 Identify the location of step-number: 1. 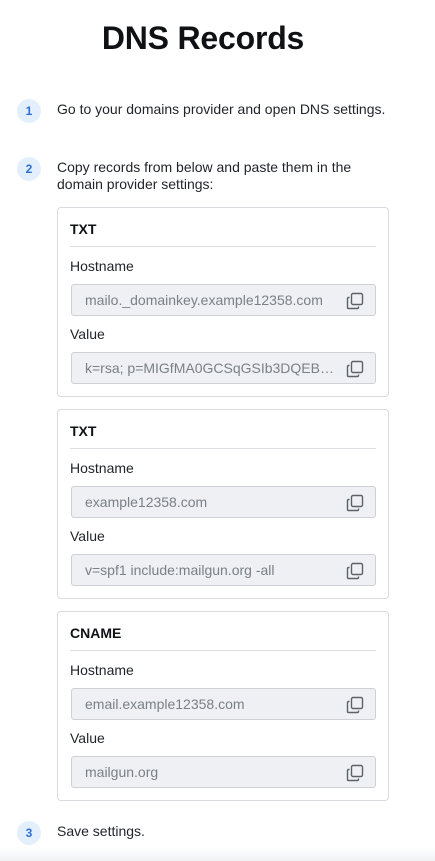
(29, 111).